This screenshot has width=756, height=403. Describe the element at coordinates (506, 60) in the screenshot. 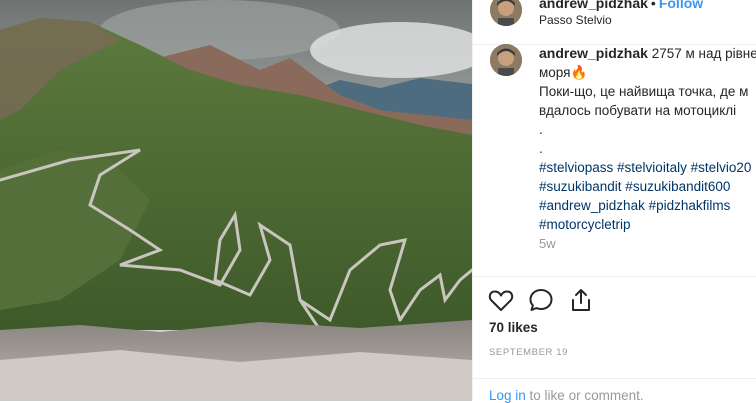

I see `caption-avatar` at that location.